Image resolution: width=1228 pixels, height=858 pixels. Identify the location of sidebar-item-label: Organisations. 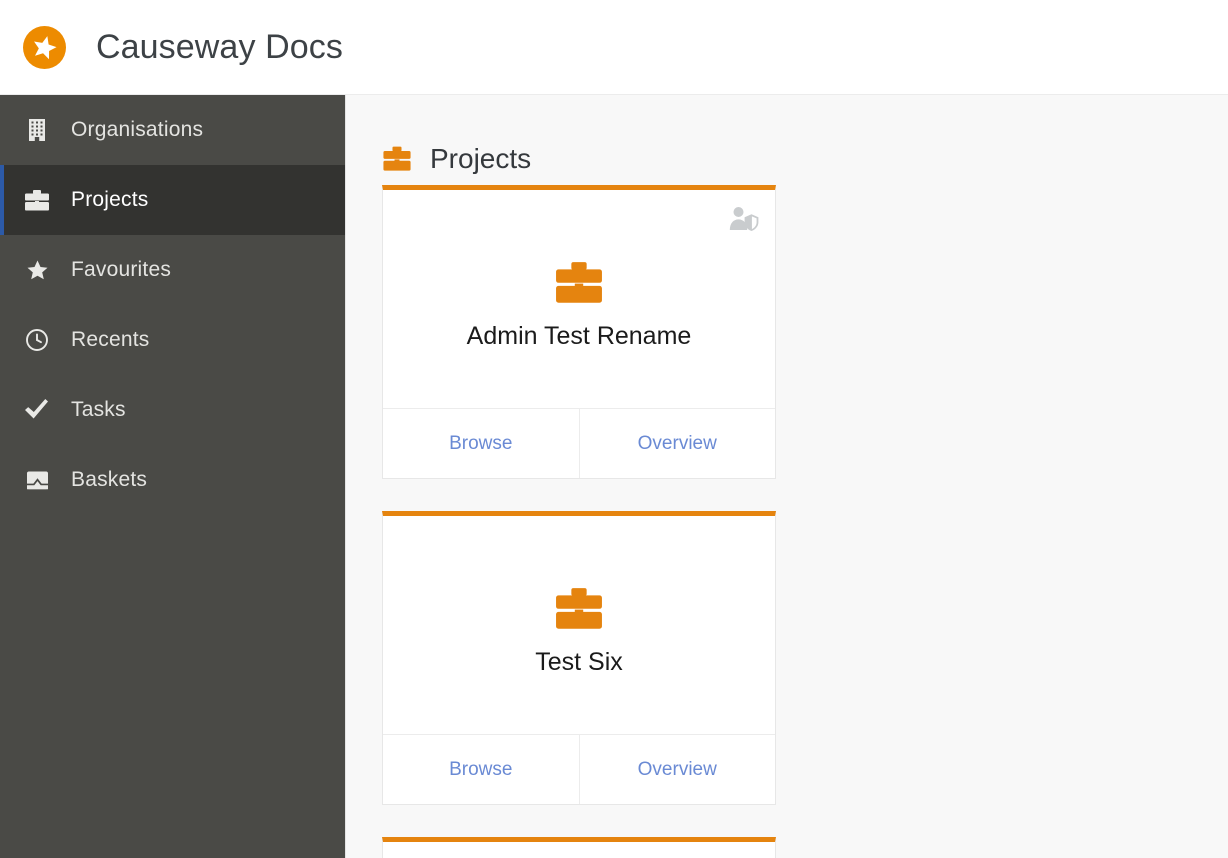
(137, 129).